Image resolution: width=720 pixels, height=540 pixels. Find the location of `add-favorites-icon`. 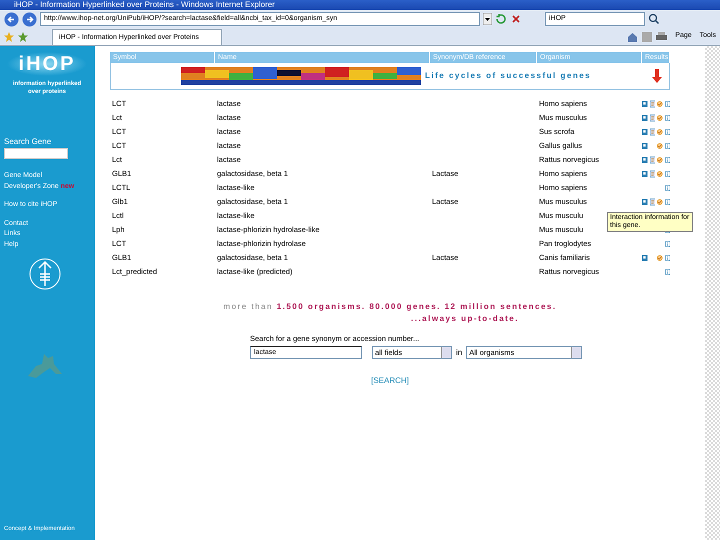

add-favorites-icon is located at coordinates (23, 37).